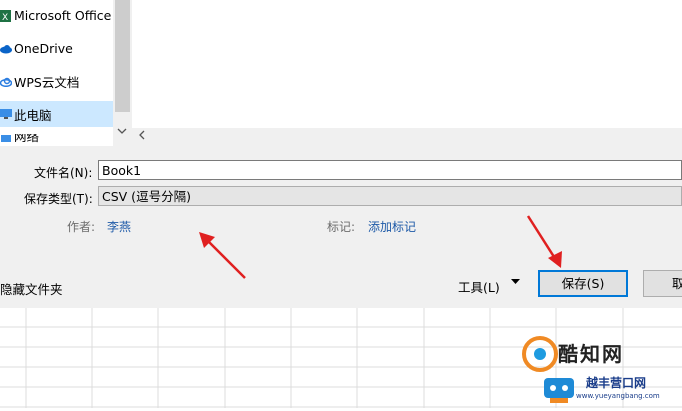 The image size is (682, 411). What do you see at coordinates (119, 226) in the screenshot?
I see `author-value: 李燕` at bounding box center [119, 226].